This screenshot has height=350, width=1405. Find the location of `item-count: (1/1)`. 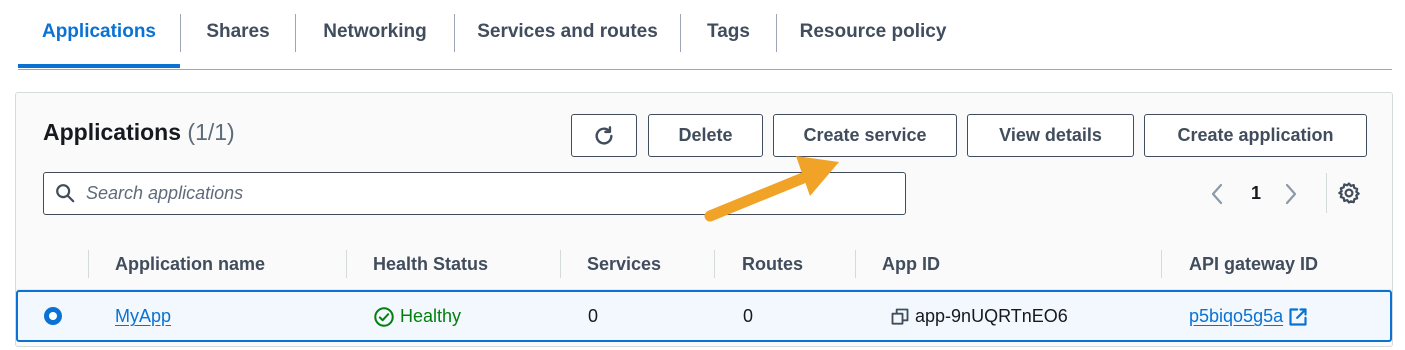

item-count: (1/1) is located at coordinates (211, 132).